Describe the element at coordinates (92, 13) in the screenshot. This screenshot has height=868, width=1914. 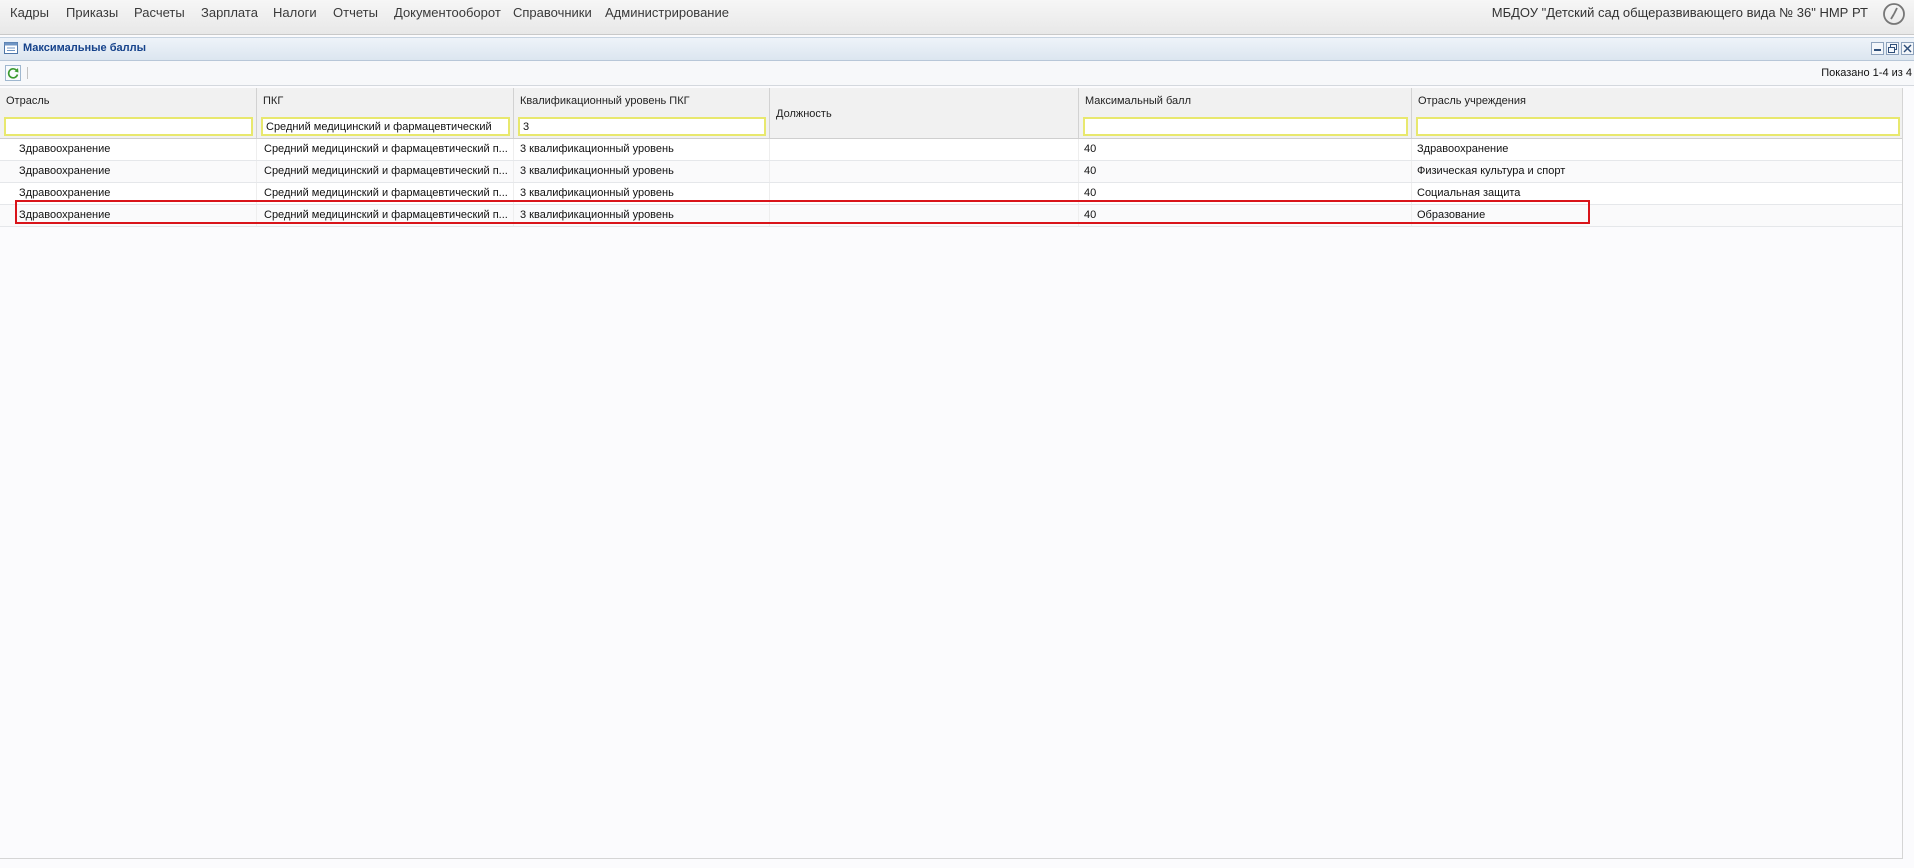
I see `menu-item-prikazy: Приказы` at that location.